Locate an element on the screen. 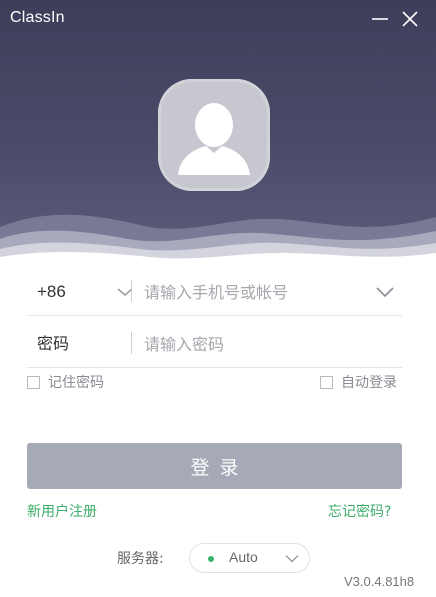 This screenshot has width=436, height=597. avatar is located at coordinates (214, 135).